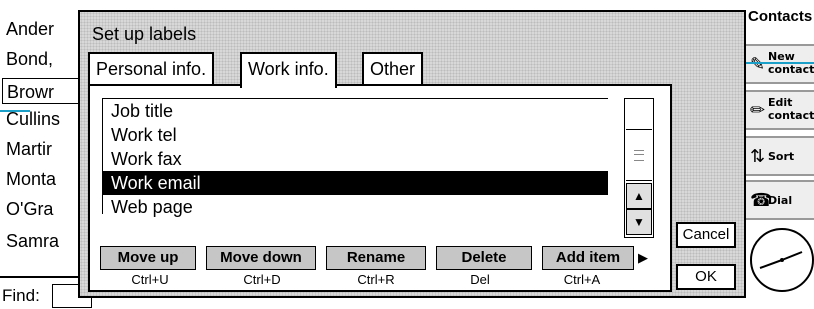  I want to click on shortcut-delete: Del, so click(480, 279).